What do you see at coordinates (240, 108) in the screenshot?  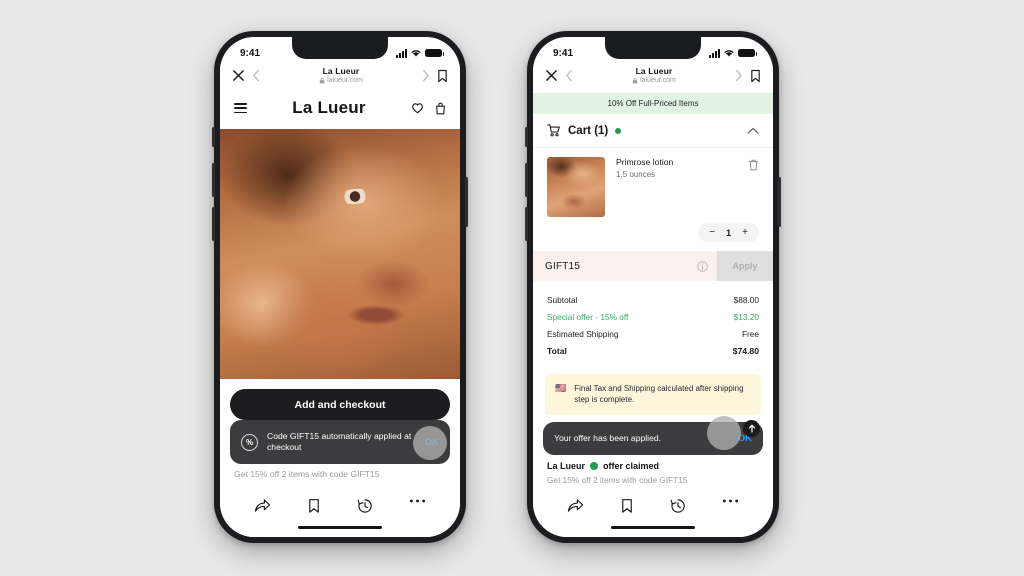 I see `hamburger-icon` at bounding box center [240, 108].